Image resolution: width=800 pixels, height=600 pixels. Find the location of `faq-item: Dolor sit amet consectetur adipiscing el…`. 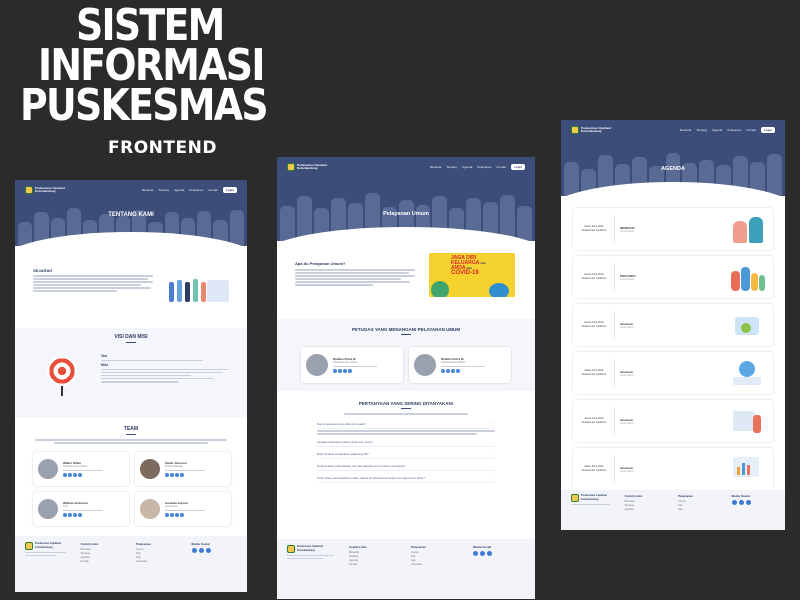

faq-item: Dolor sit amet consectetur adipiscing el… is located at coordinates (406, 454).